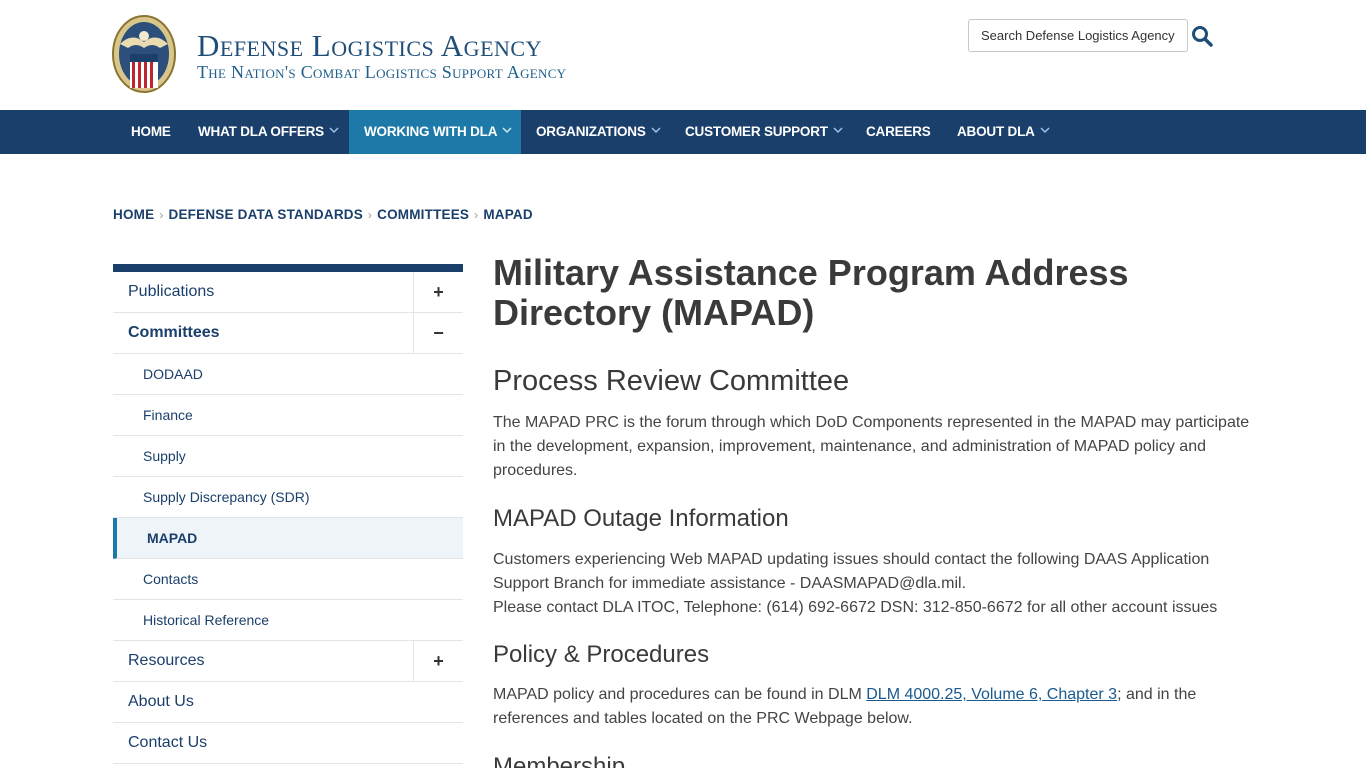  I want to click on sidebar-item-label: Contact Us, so click(168, 742).